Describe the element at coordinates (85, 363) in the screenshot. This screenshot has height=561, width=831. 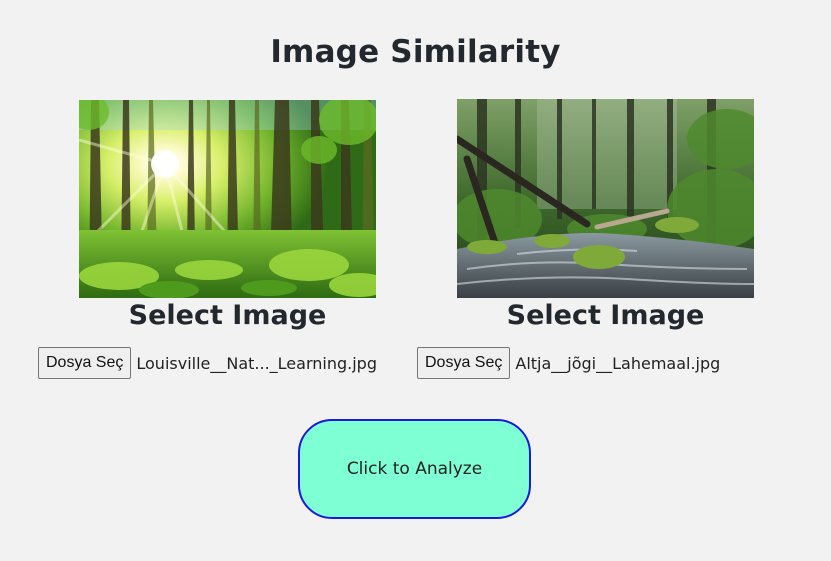
I see `left-choose-file-button: Dosya Seç` at that location.